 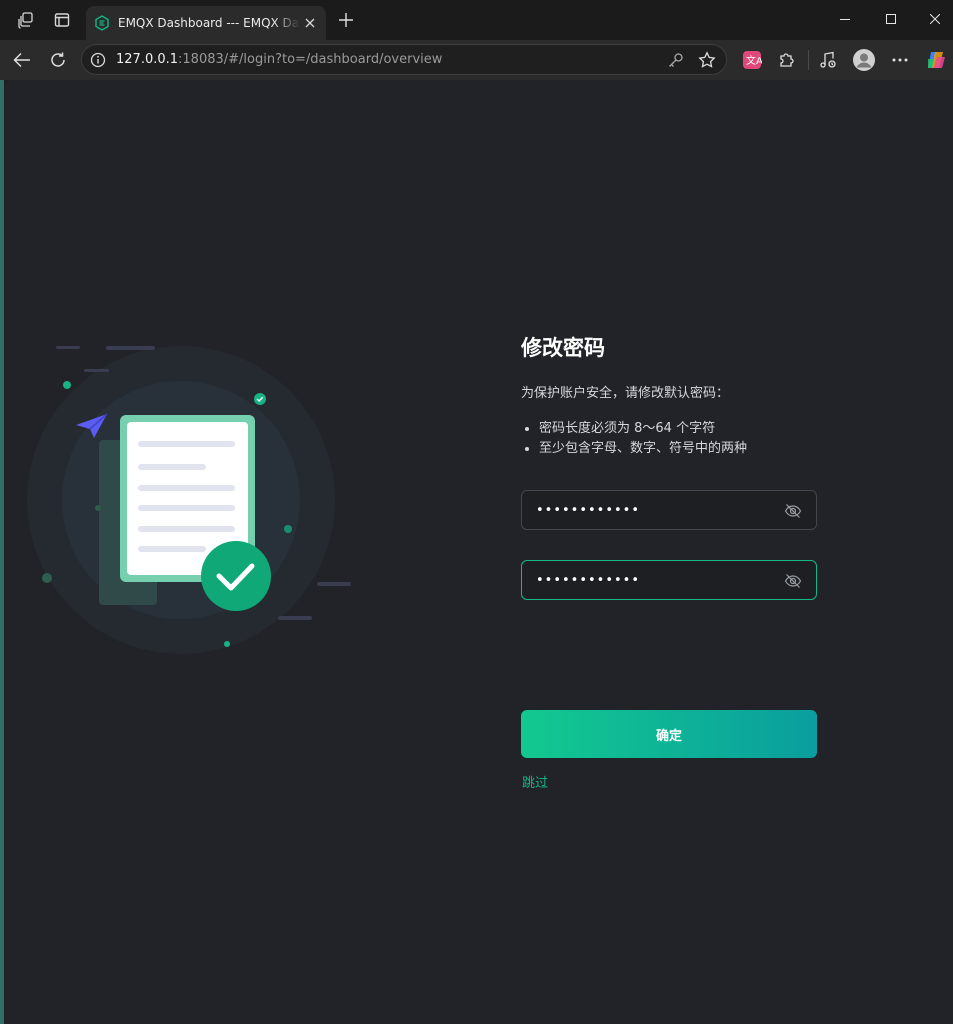 What do you see at coordinates (310, 23) in the screenshot?
I see `close-tab-icon` at bounding box center [310, 23].